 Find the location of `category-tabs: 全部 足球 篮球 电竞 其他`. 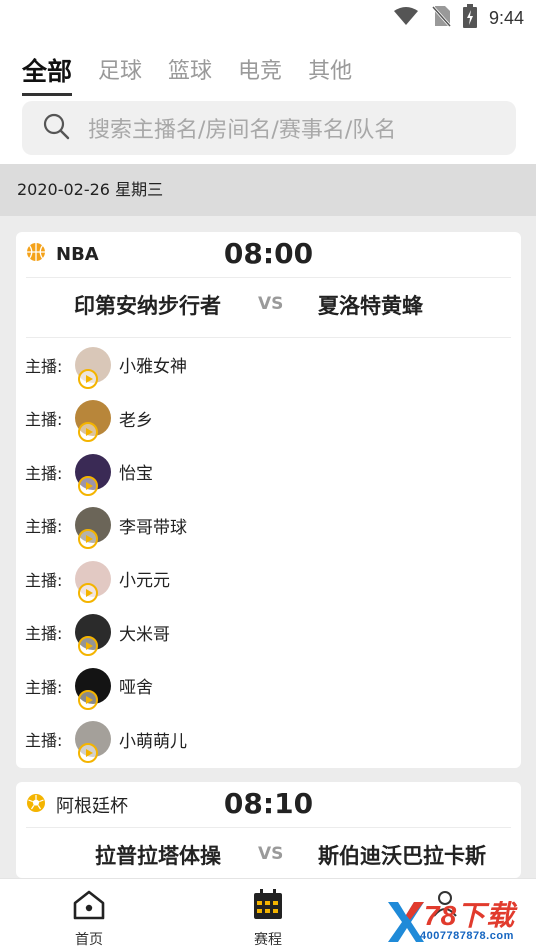

category-tabs: 全部 足球 篮球 电竞 其他 is located at coordinates (268, 72).